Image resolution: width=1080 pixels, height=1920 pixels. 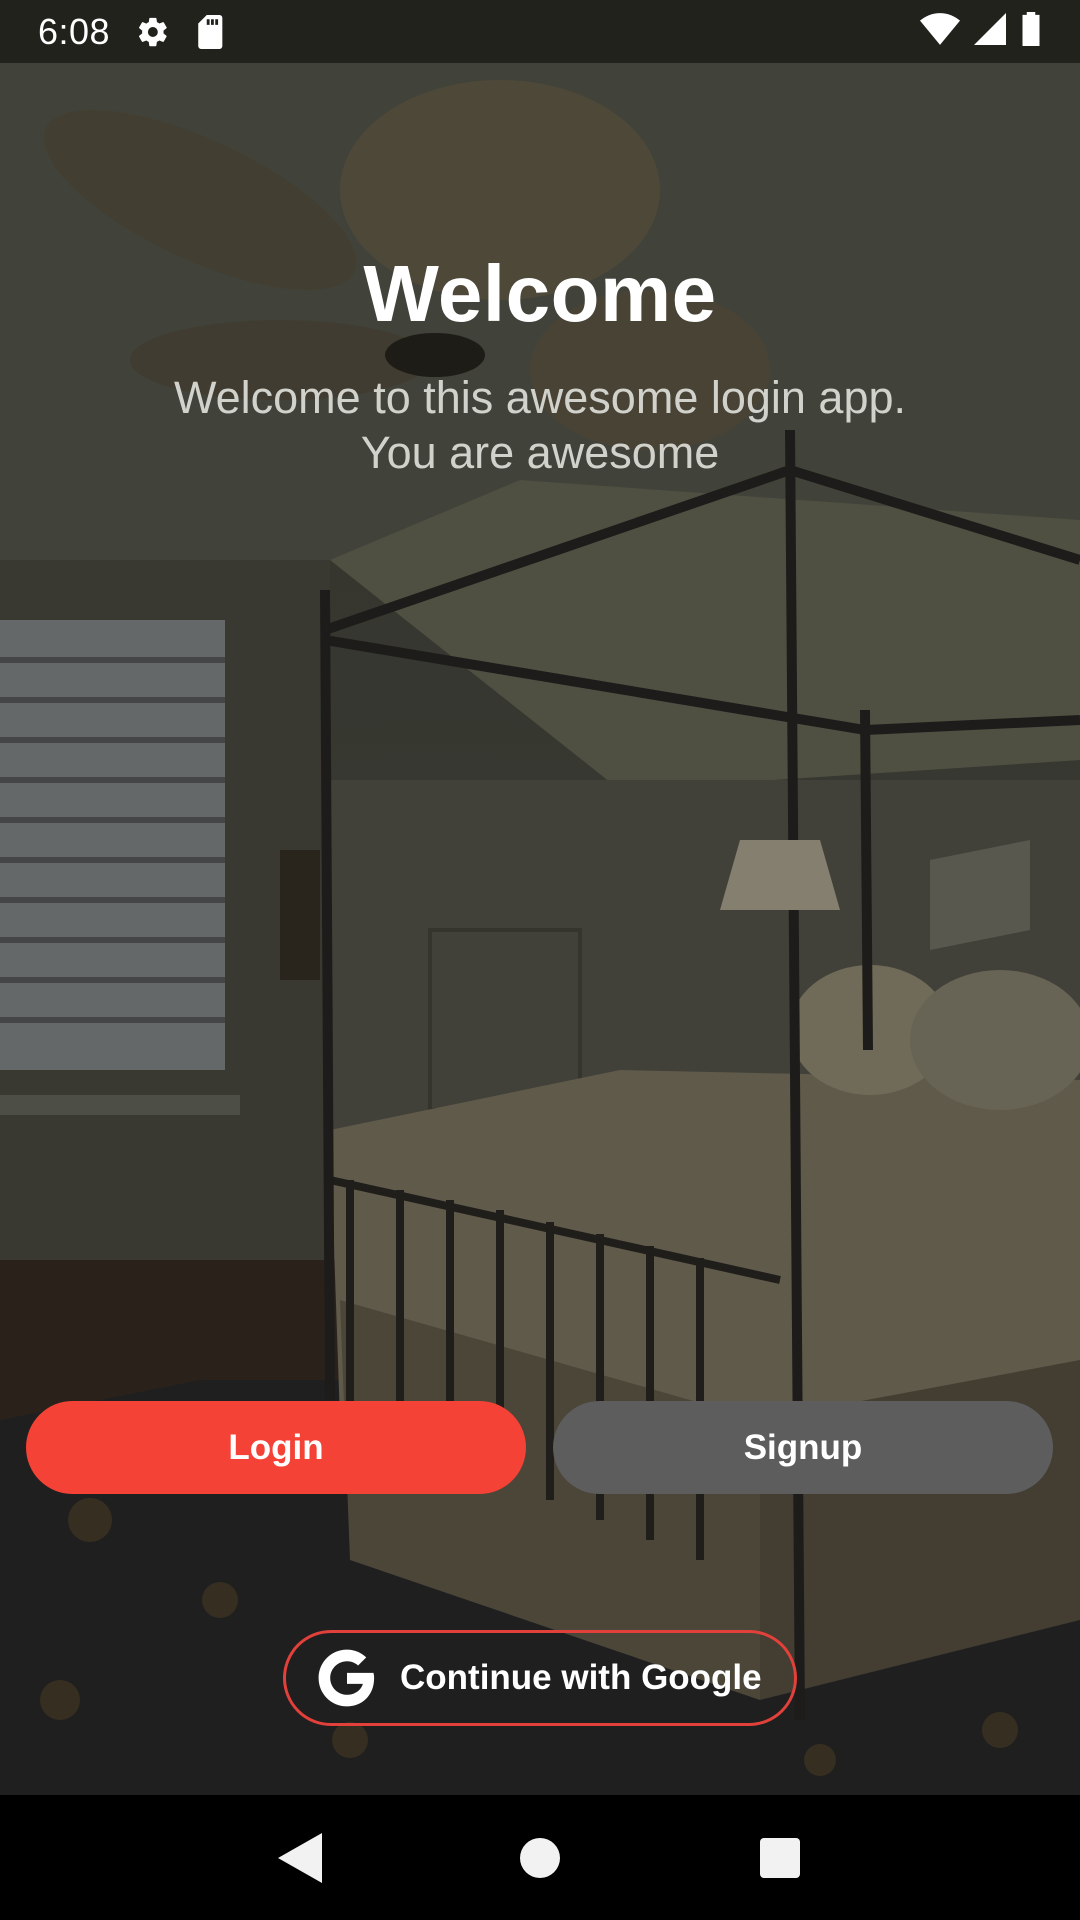 What do you see at coordinates (347, 1678) in the screenshot?
I see `google-g-icon` at bounding box center [347, 1678].